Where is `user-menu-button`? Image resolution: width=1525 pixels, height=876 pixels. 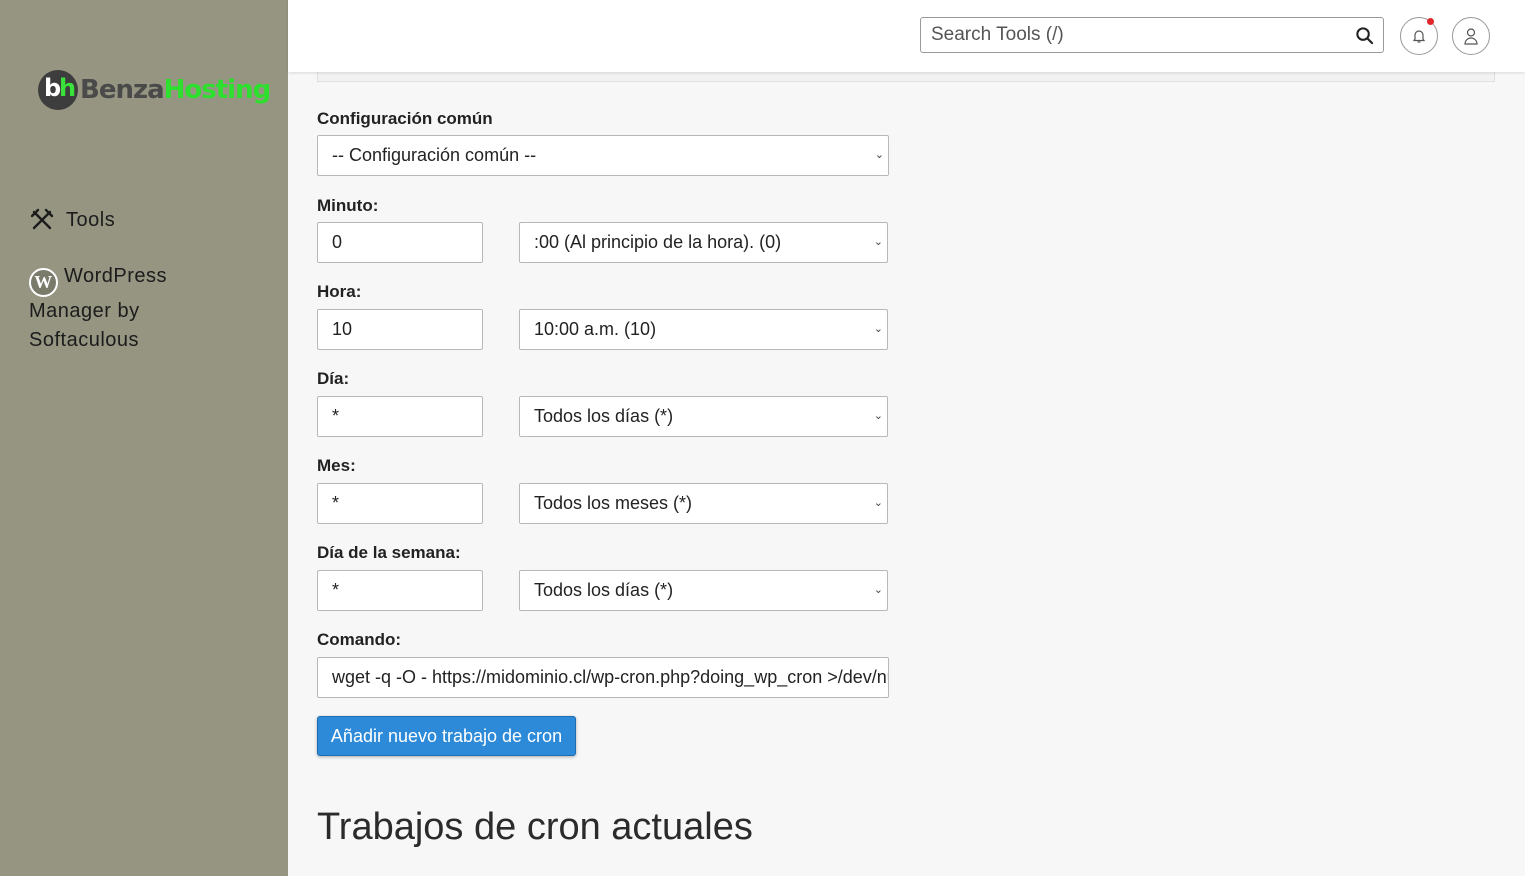
user-menu-button is located at coordinates (1471, 36).